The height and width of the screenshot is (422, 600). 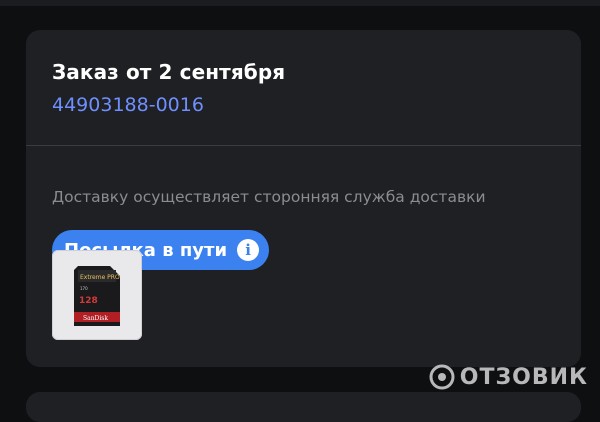 I want to click on watermark: ОТЗОВИК, so click(x=508, y=377).